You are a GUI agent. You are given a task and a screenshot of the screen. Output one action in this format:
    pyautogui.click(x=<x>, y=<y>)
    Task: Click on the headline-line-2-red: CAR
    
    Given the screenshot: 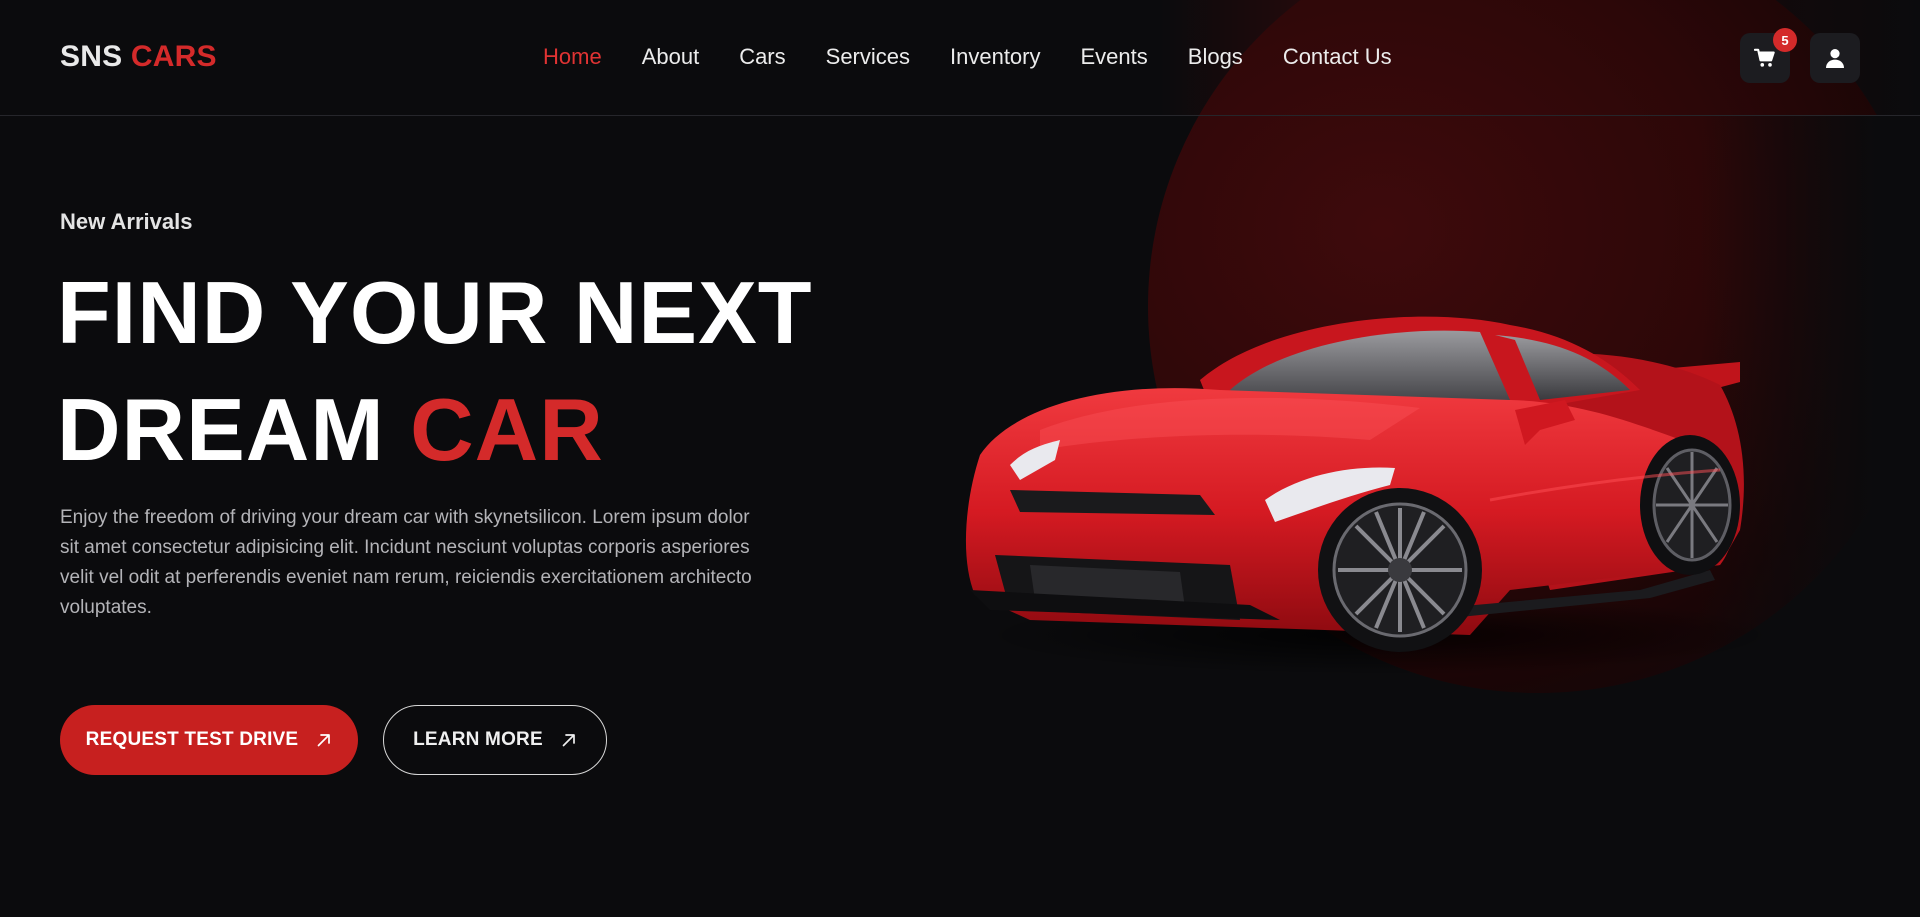 What is the action you would take?
    pyautogui.click(x=507, y=429)
    